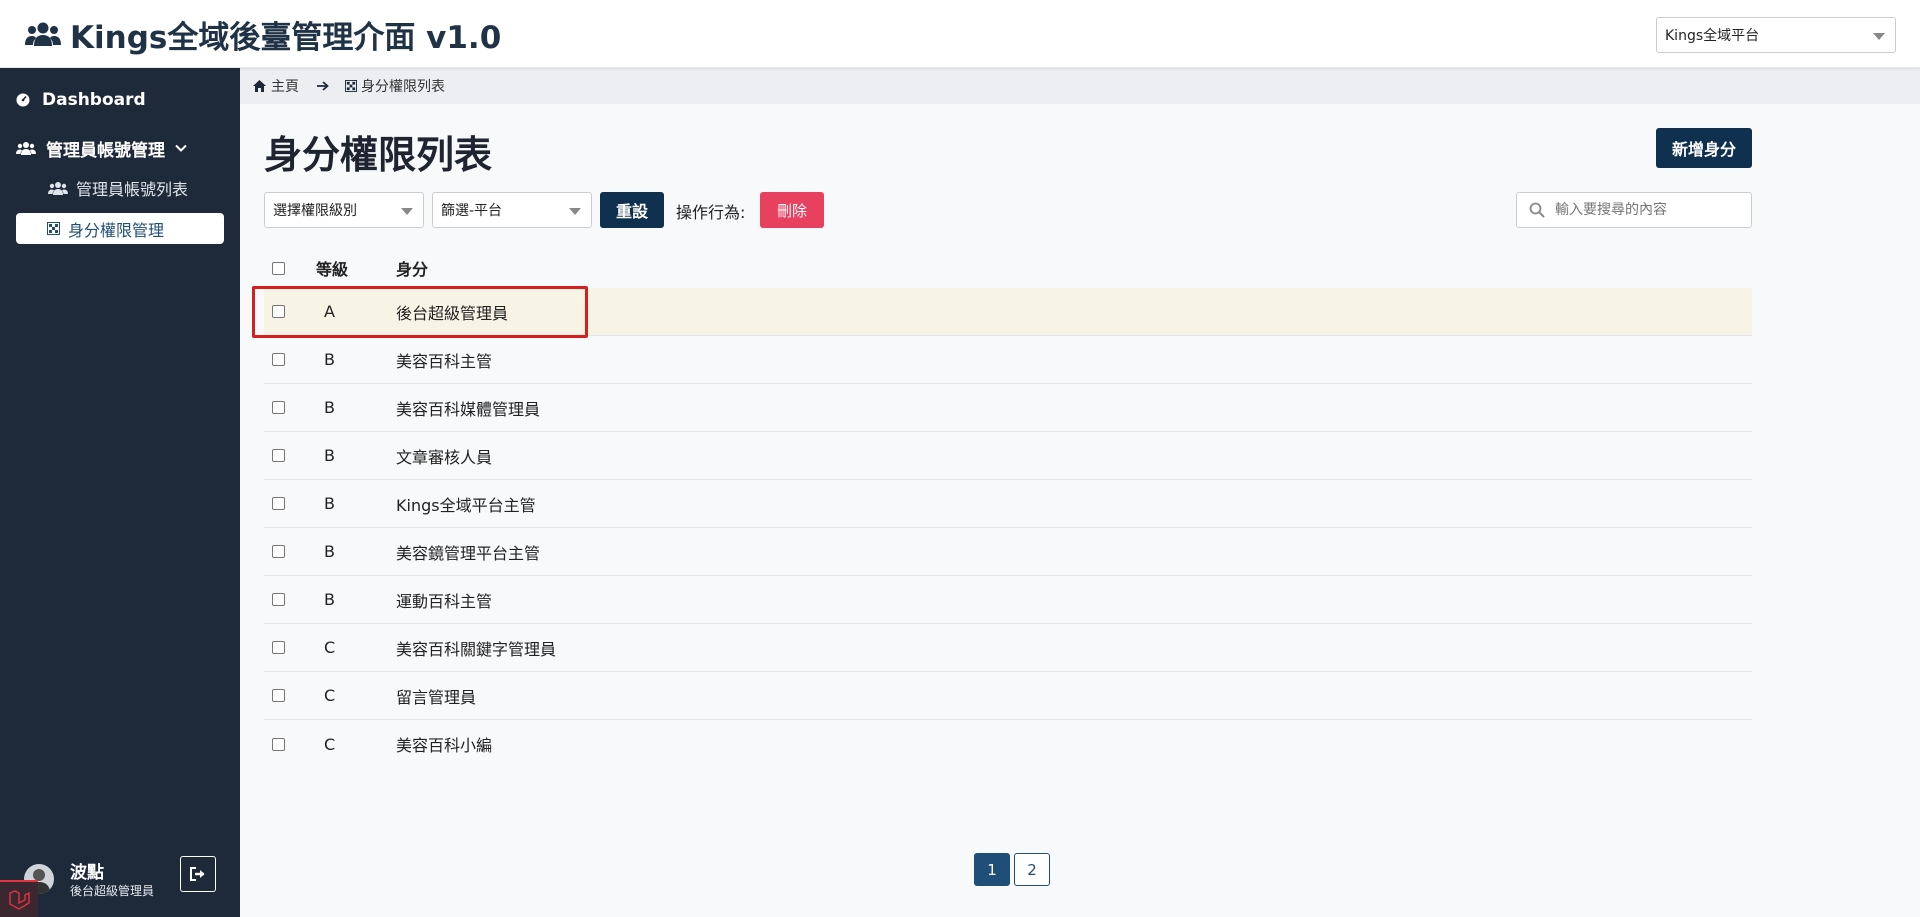  I want to click on home-icon, so click(259, 86).